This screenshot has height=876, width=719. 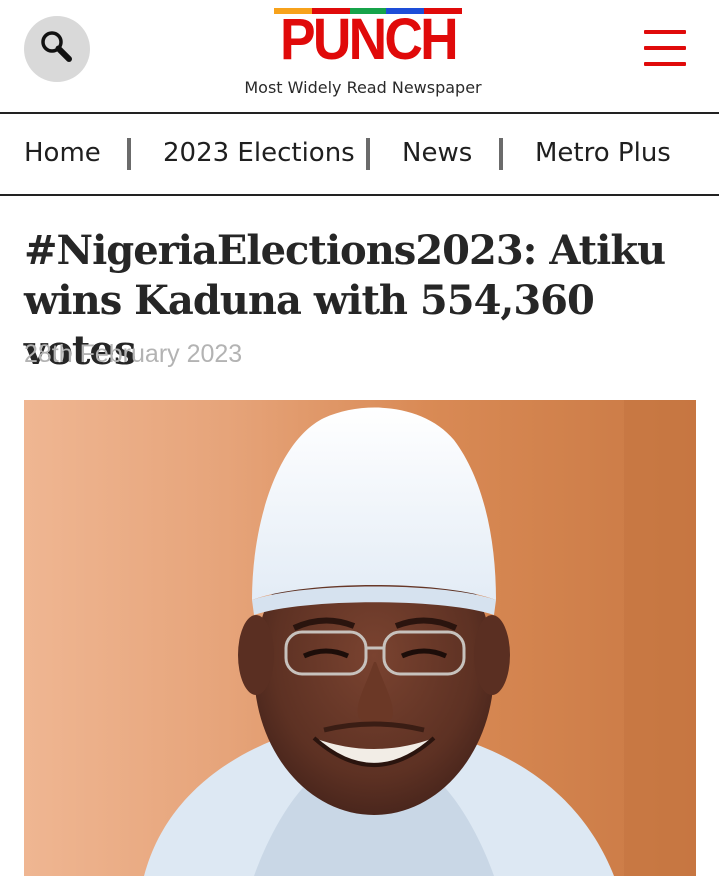 I want to click on search-button, so click(x=57, y=49).